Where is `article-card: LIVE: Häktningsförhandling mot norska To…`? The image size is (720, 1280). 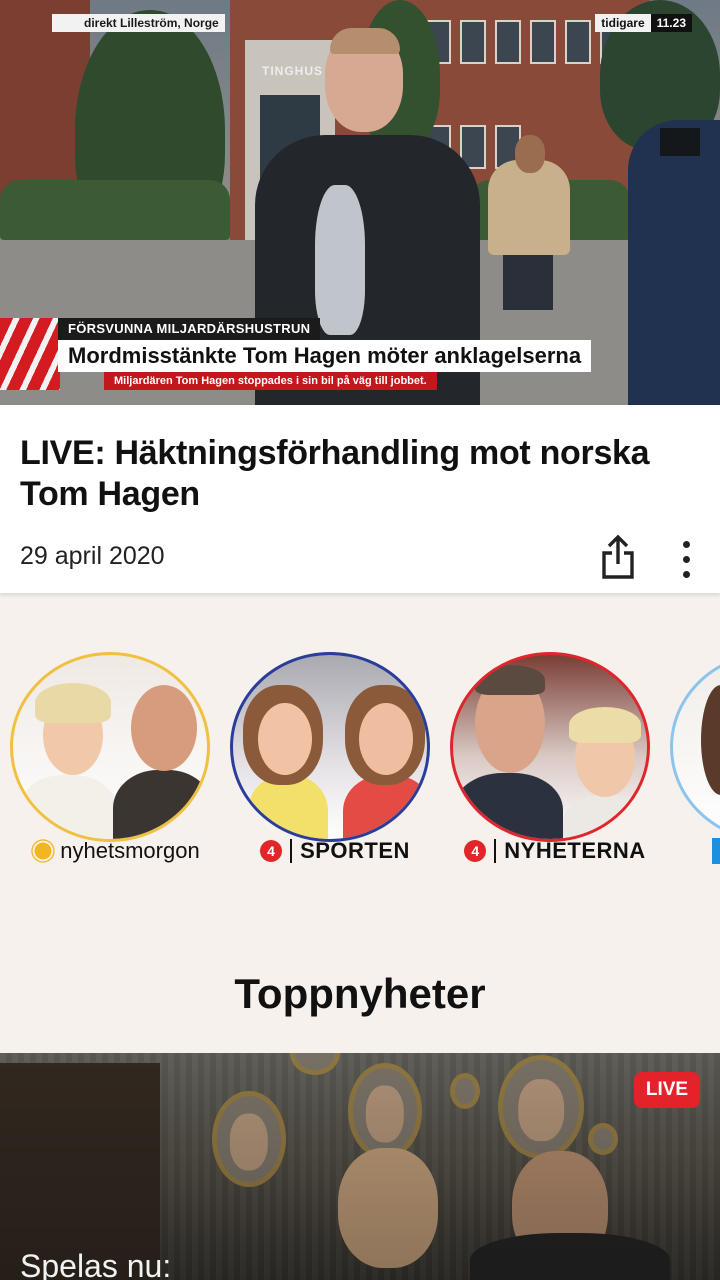 article-card: LIVE: Häktningsförhandling mot norska To… is located at coordinates (360, 499).